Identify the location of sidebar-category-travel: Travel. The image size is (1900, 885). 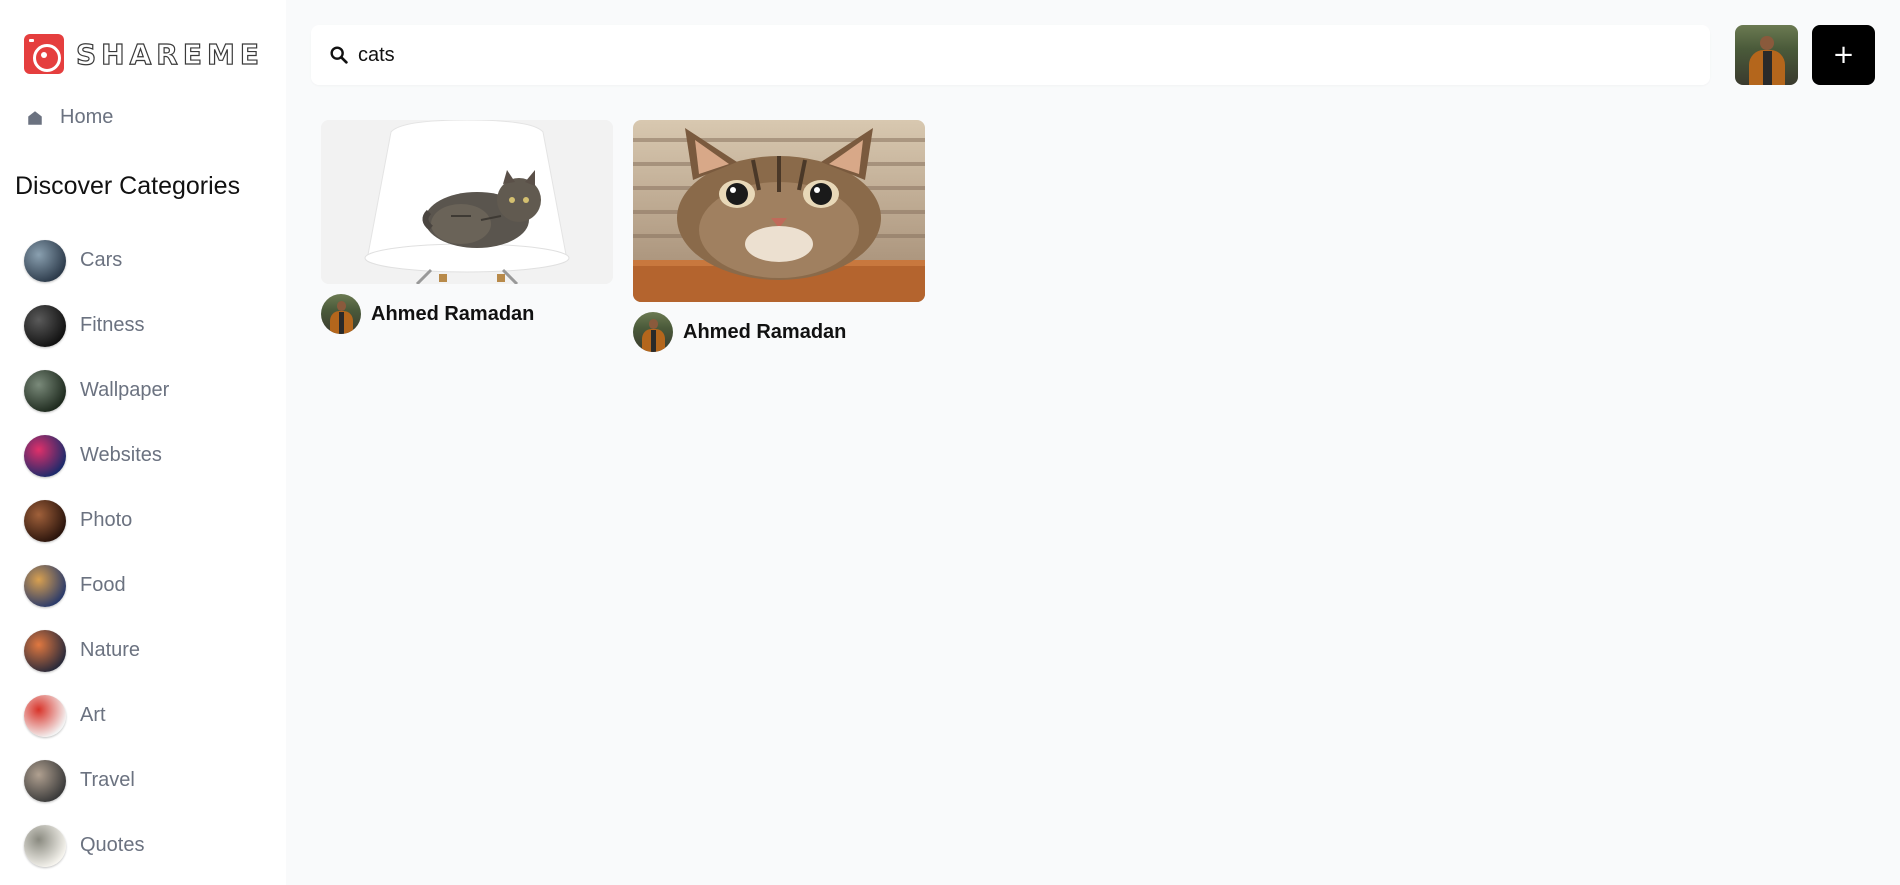
(155, 780).